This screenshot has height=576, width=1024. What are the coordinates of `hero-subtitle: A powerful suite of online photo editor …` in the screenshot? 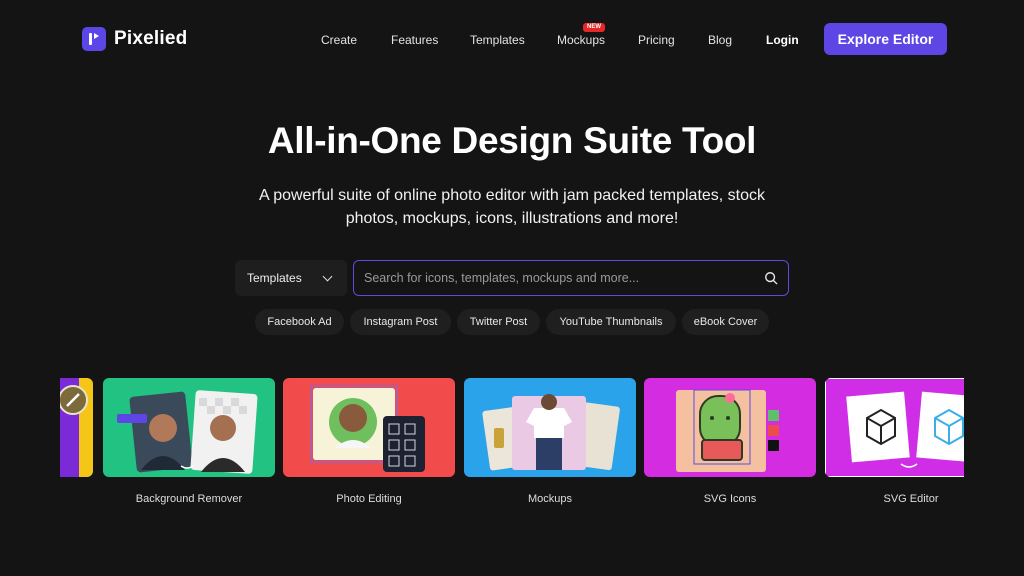 It's located at (512, 207).